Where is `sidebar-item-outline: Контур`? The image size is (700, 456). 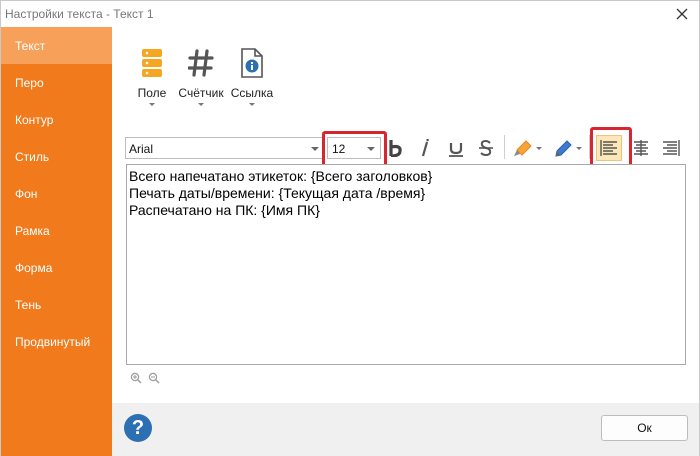
sidebar-item-outline: Контур is located at coordinates (56, 119).